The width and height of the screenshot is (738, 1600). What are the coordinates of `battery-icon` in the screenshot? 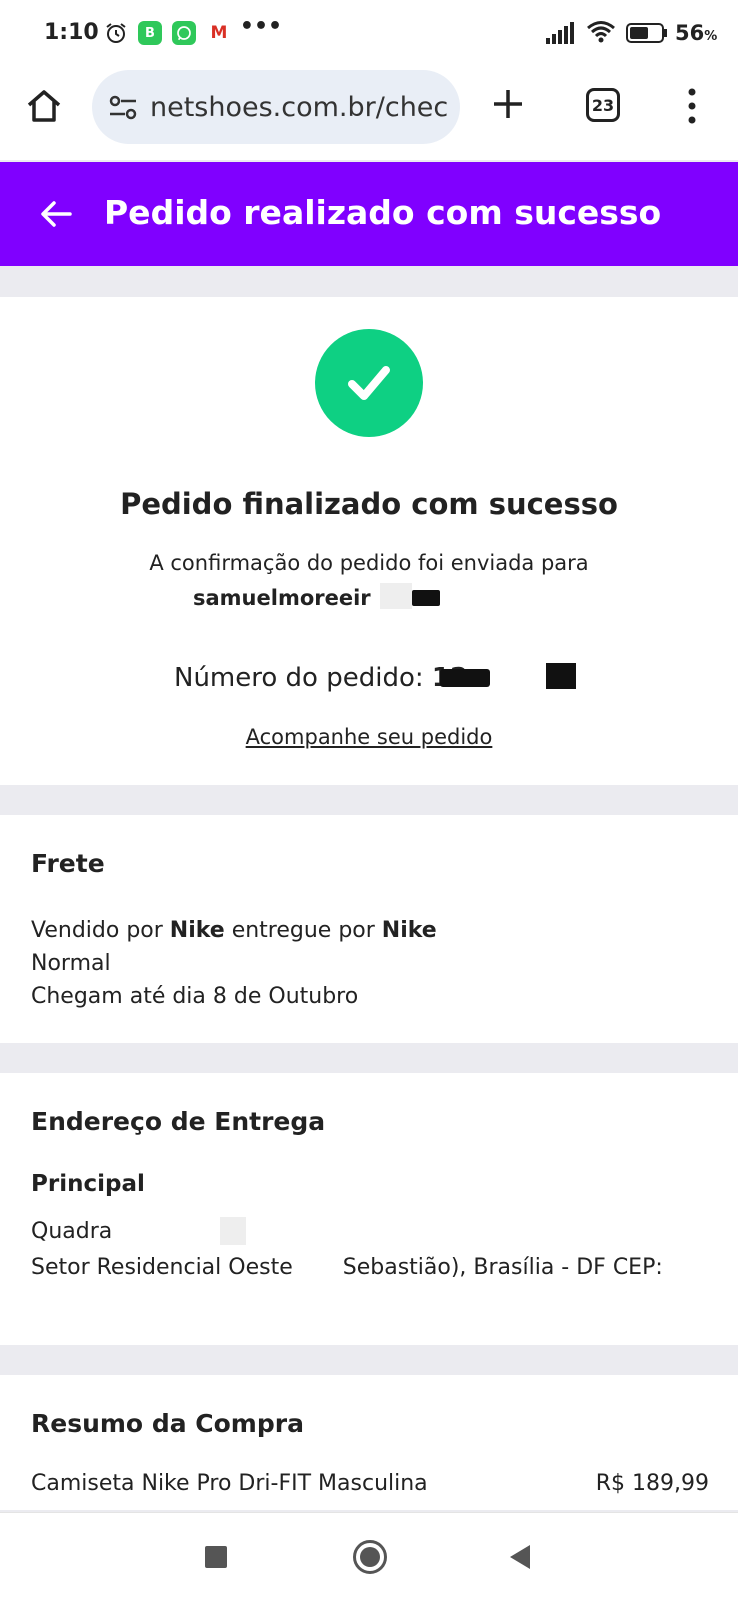 It's located at (646, 33).